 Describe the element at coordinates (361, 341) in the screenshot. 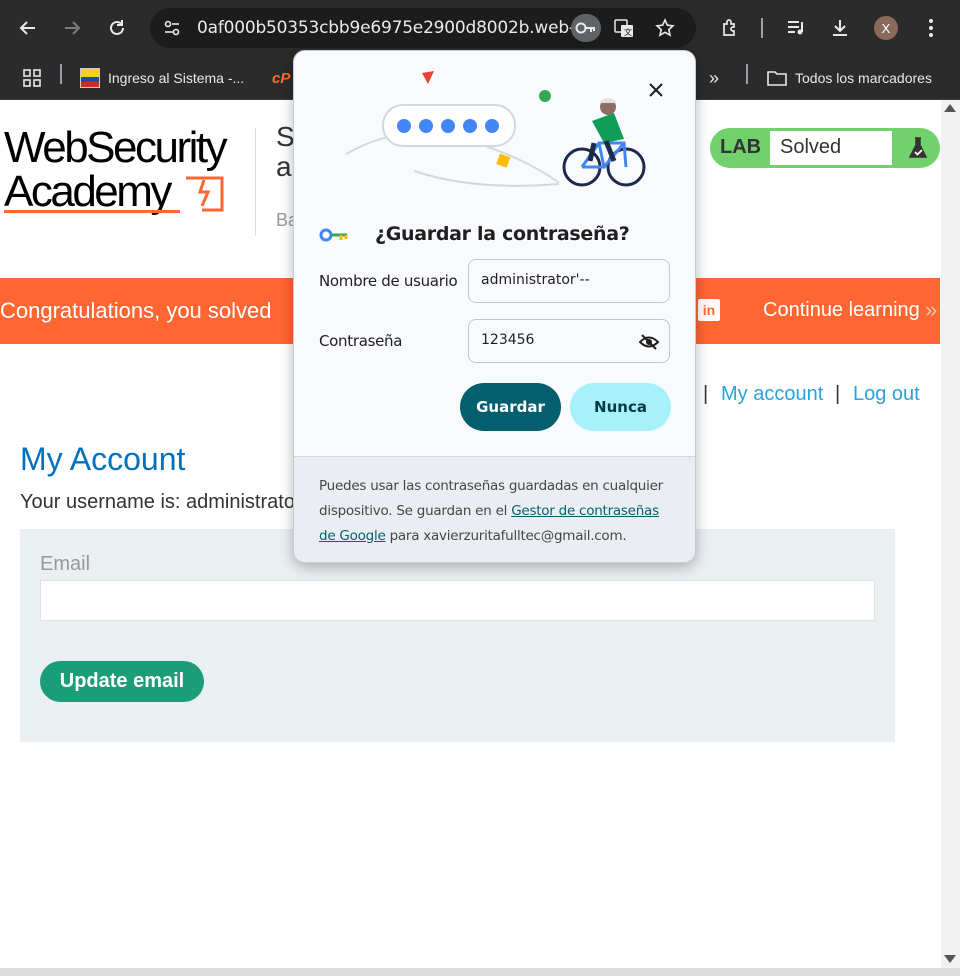

I see `password-label: Contraseña` at that location.